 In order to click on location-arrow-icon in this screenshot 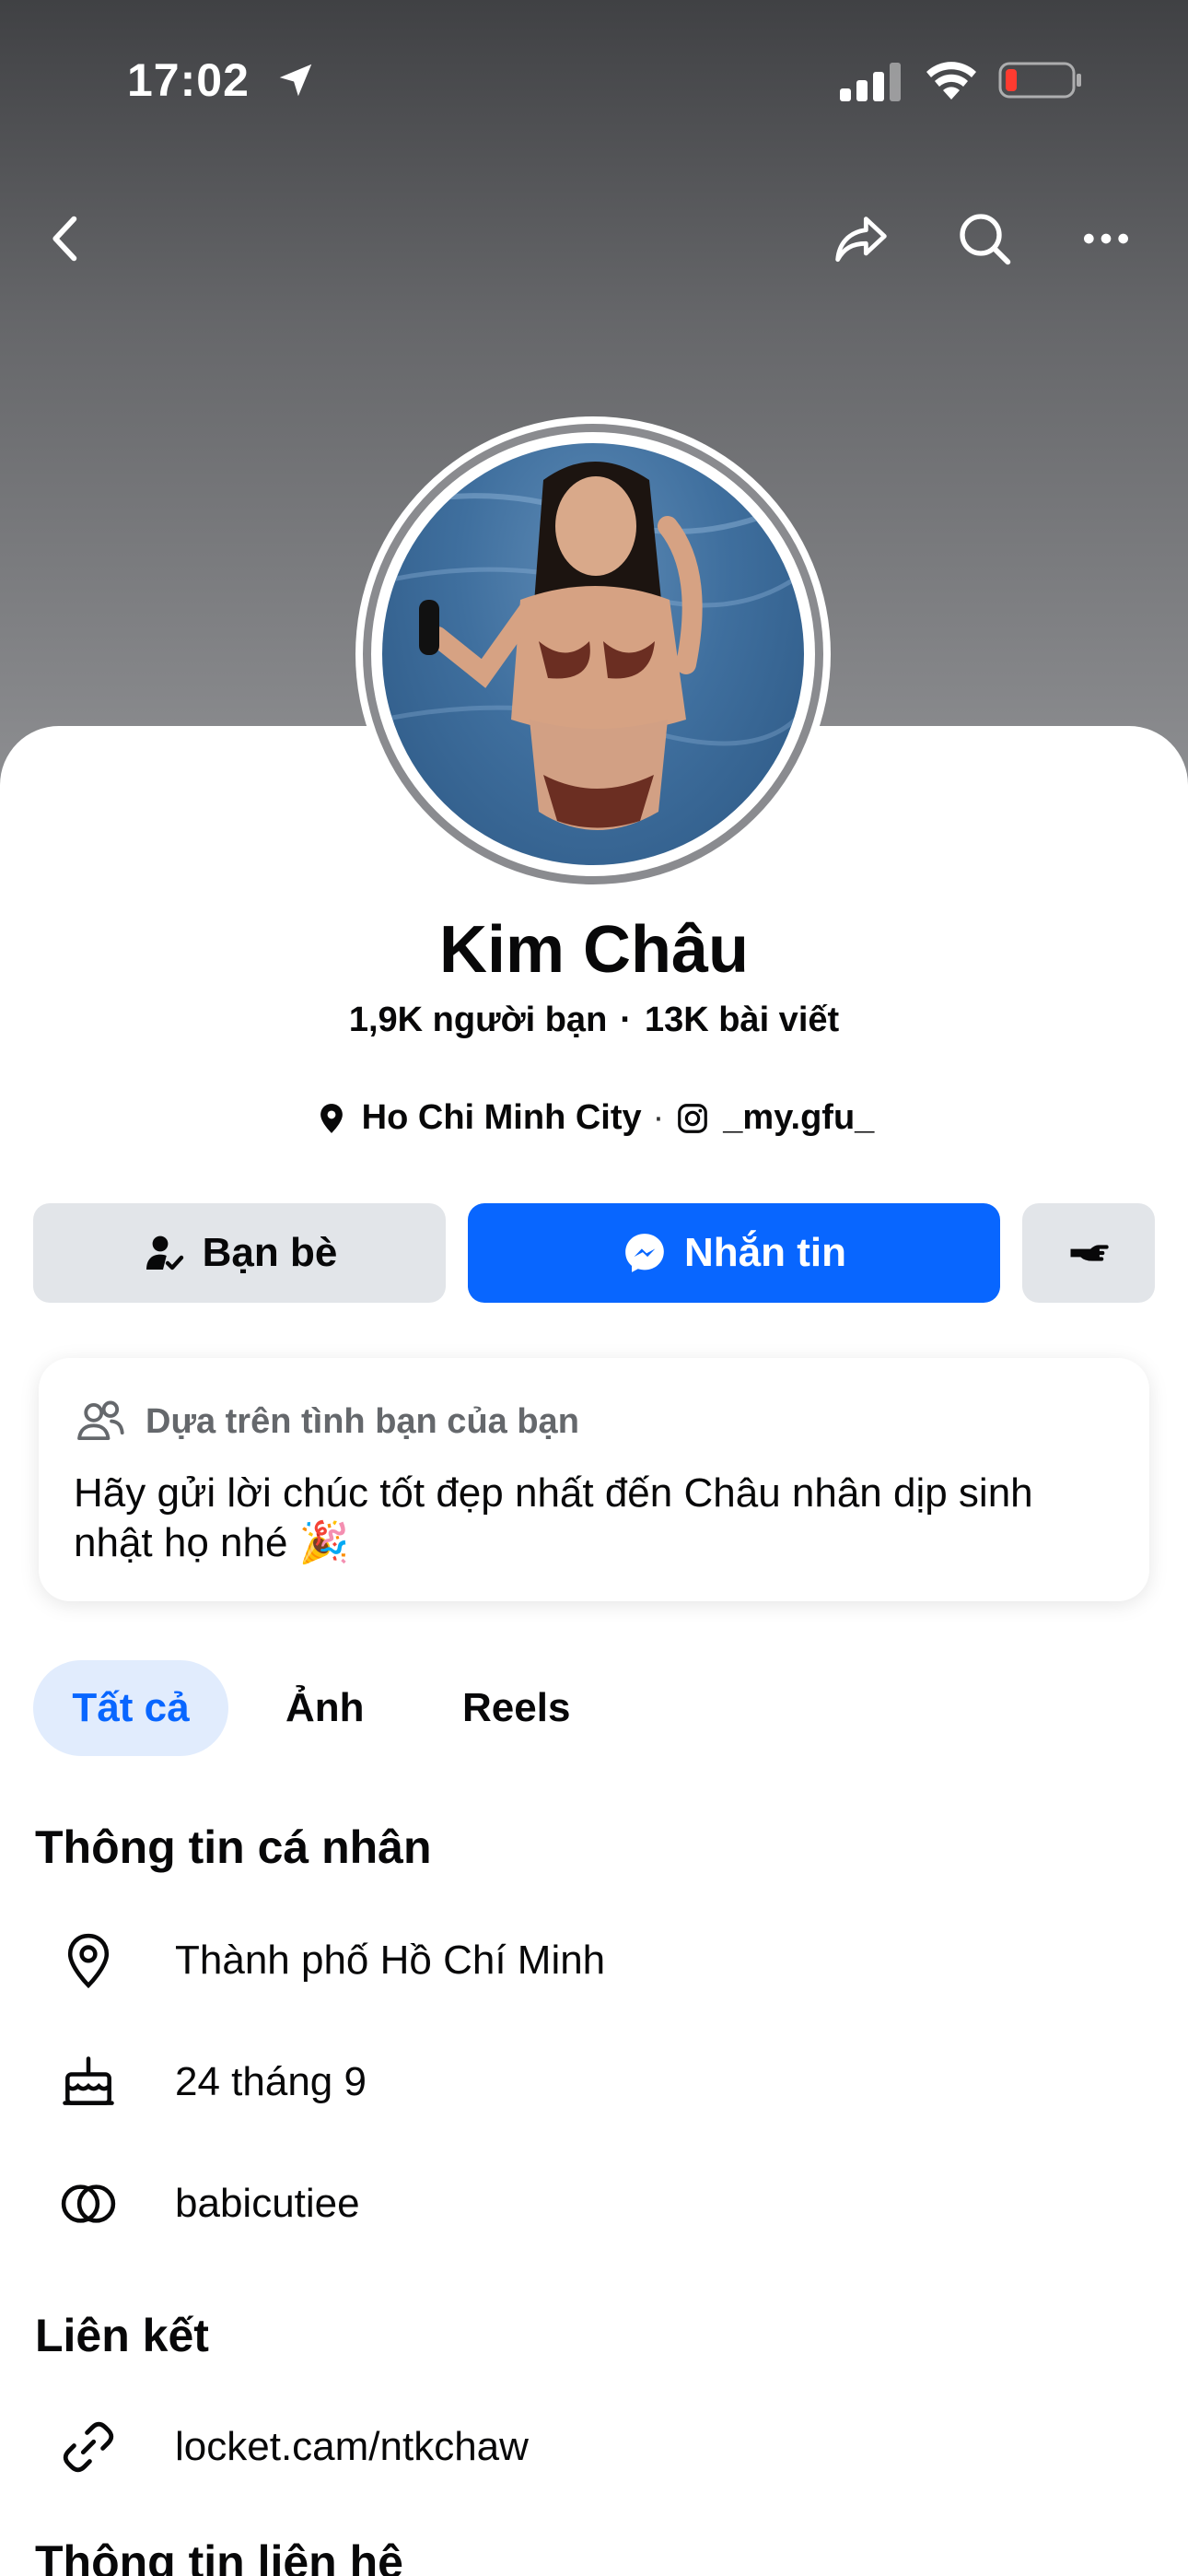, I will do `click(295, 80)`.